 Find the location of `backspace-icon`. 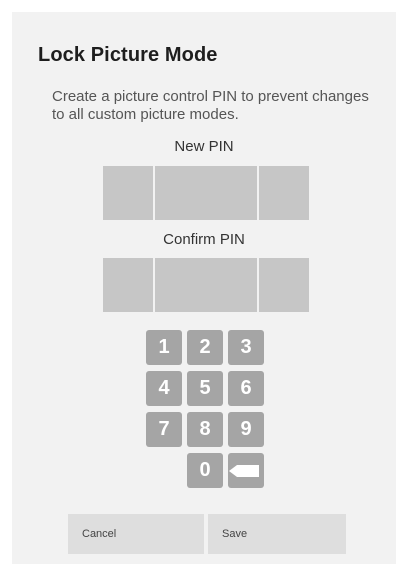

backspace-icon is located at coordinates (244, 470).